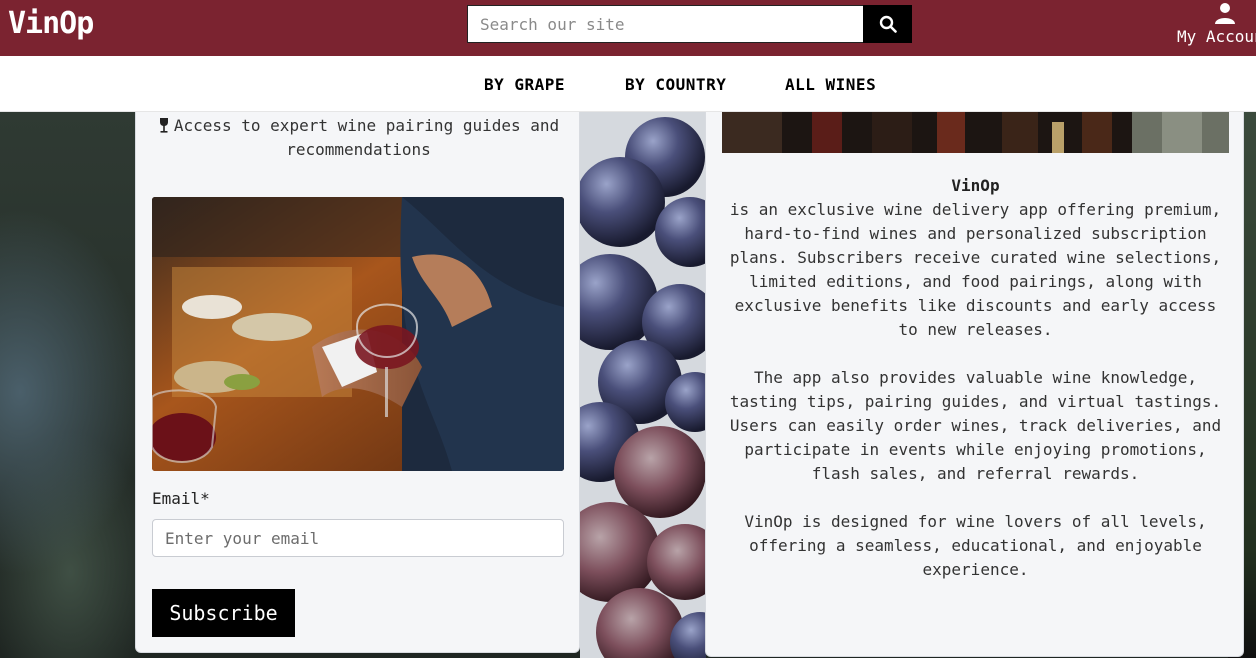 This screenshot has width=1256, height=658. What do you see at coordinates (163, 125) in the screenshot?
I see `wine-glass-icon` at bounding box center [163, 125].